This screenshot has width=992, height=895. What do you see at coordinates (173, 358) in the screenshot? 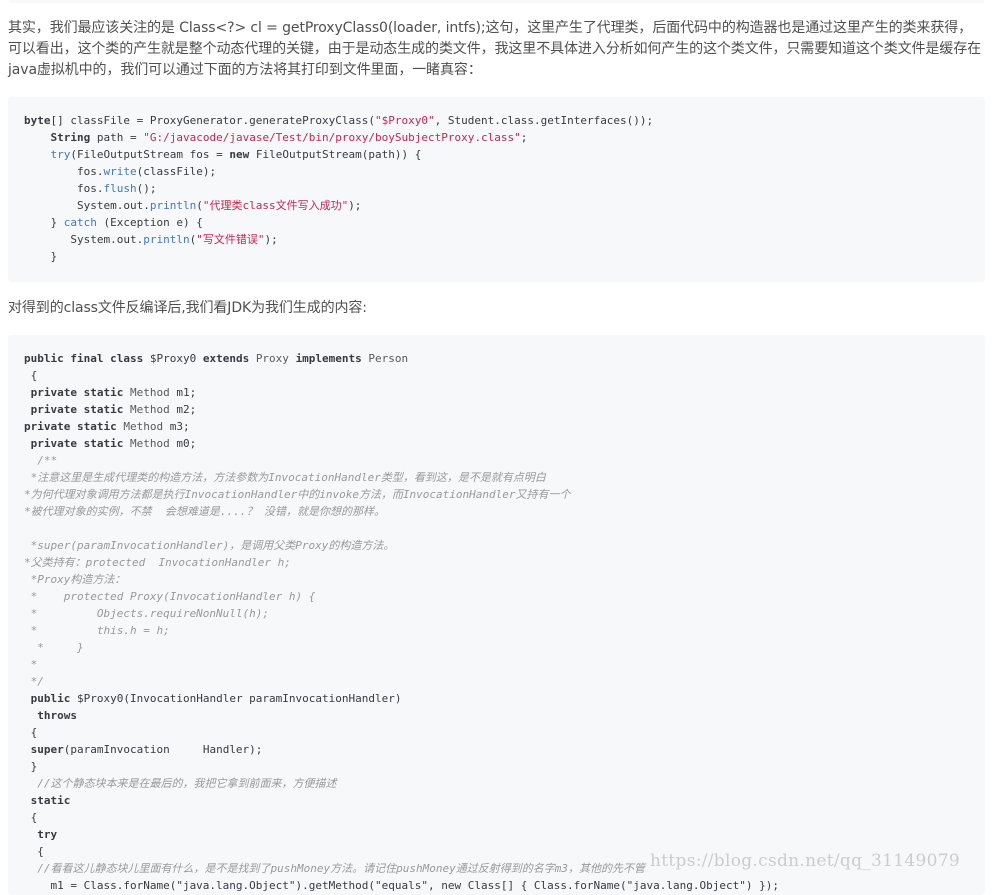
I see `code-token: $Proxy0` at bounding box center [173, 358].